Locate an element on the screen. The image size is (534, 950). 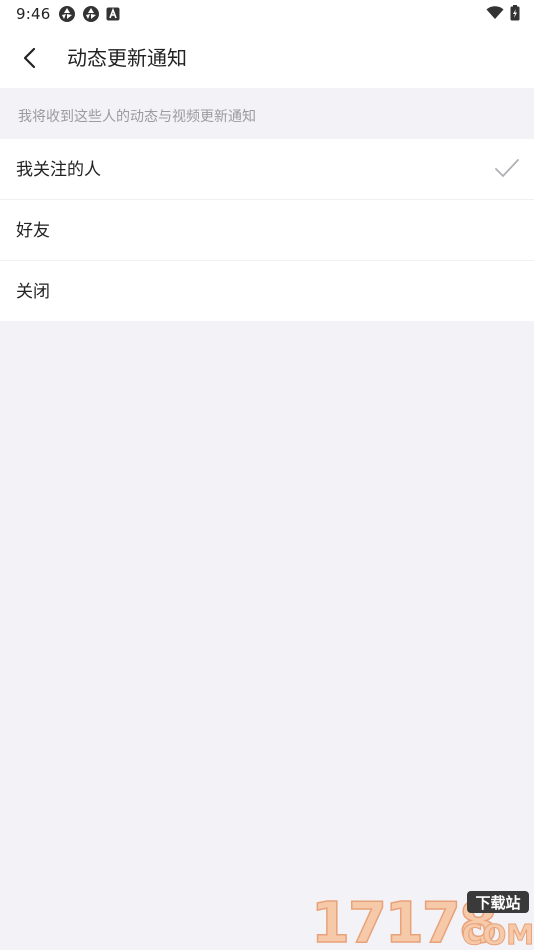
status-notification-icons is located at coordinates (89, 14).